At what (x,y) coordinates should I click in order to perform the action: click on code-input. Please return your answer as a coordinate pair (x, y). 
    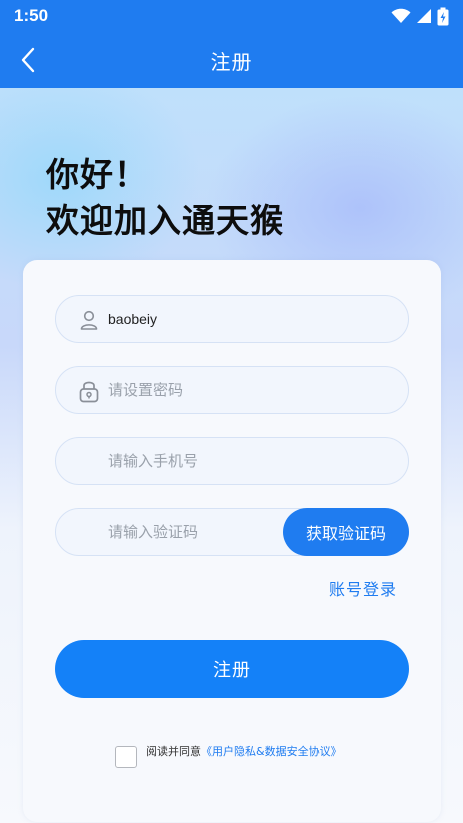
    Looking at the image, I should click on (188, 532).